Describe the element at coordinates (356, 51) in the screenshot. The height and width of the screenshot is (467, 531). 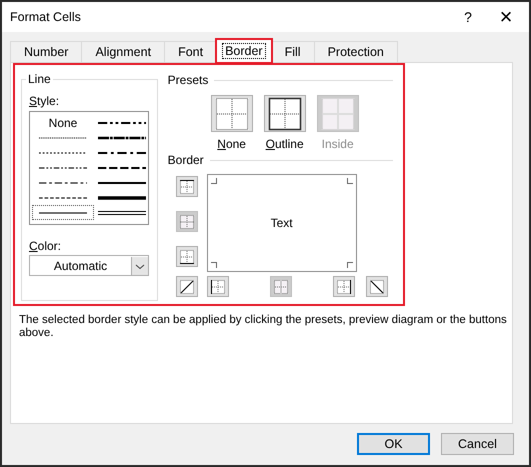
I see `tab: Protection` at that location.